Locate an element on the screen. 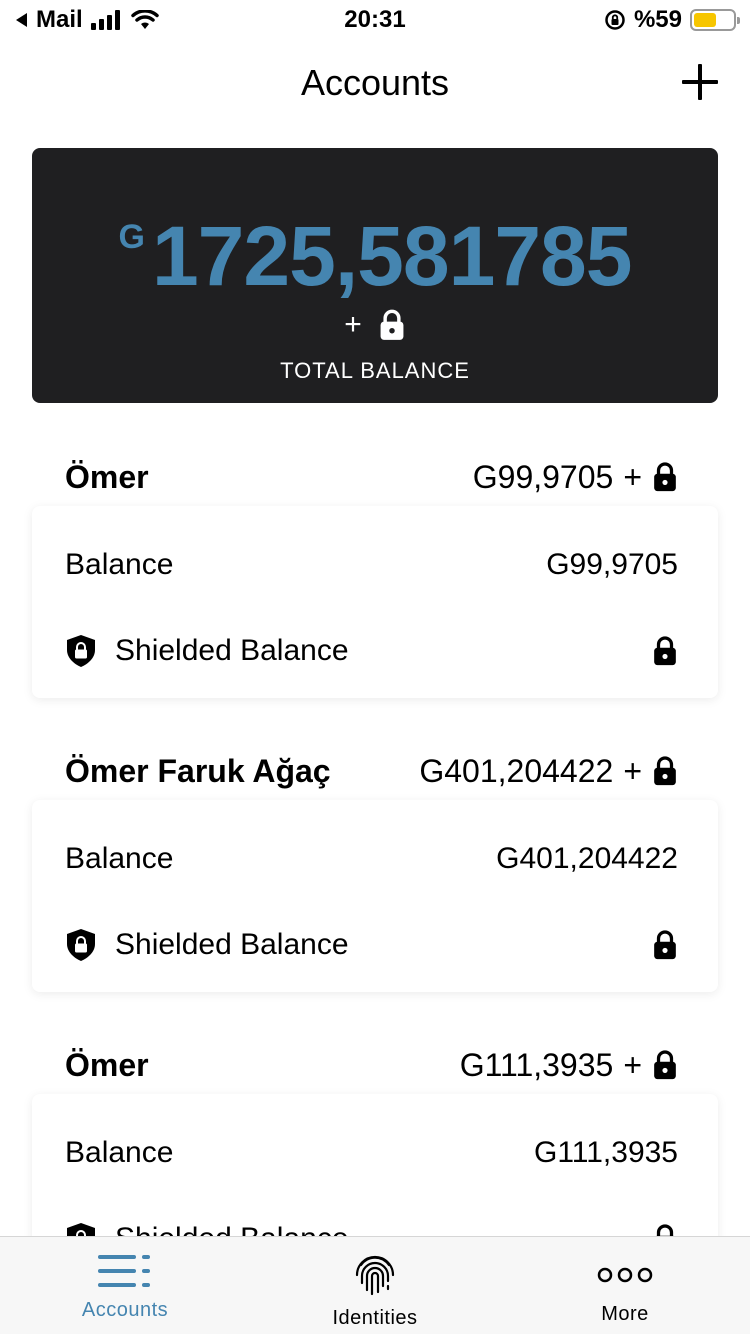  balance-row: Balance G111,3935 is located at coordinates (371, 1153).